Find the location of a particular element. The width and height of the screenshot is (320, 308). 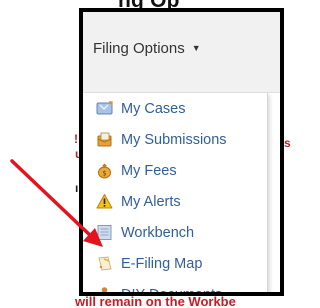

filing-options-button: Filing Options ▼ is located at coordinates (147, 48).